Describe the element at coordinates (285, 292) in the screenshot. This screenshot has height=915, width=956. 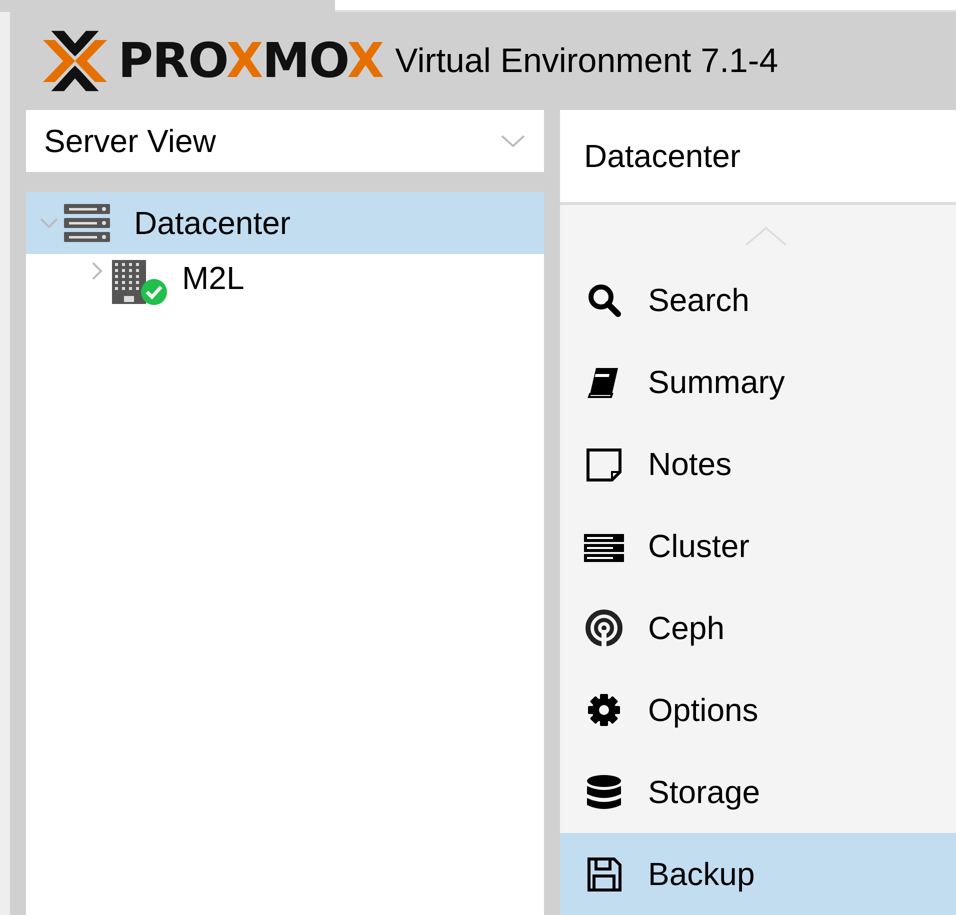
I see `tree-item: M2L` at that location.